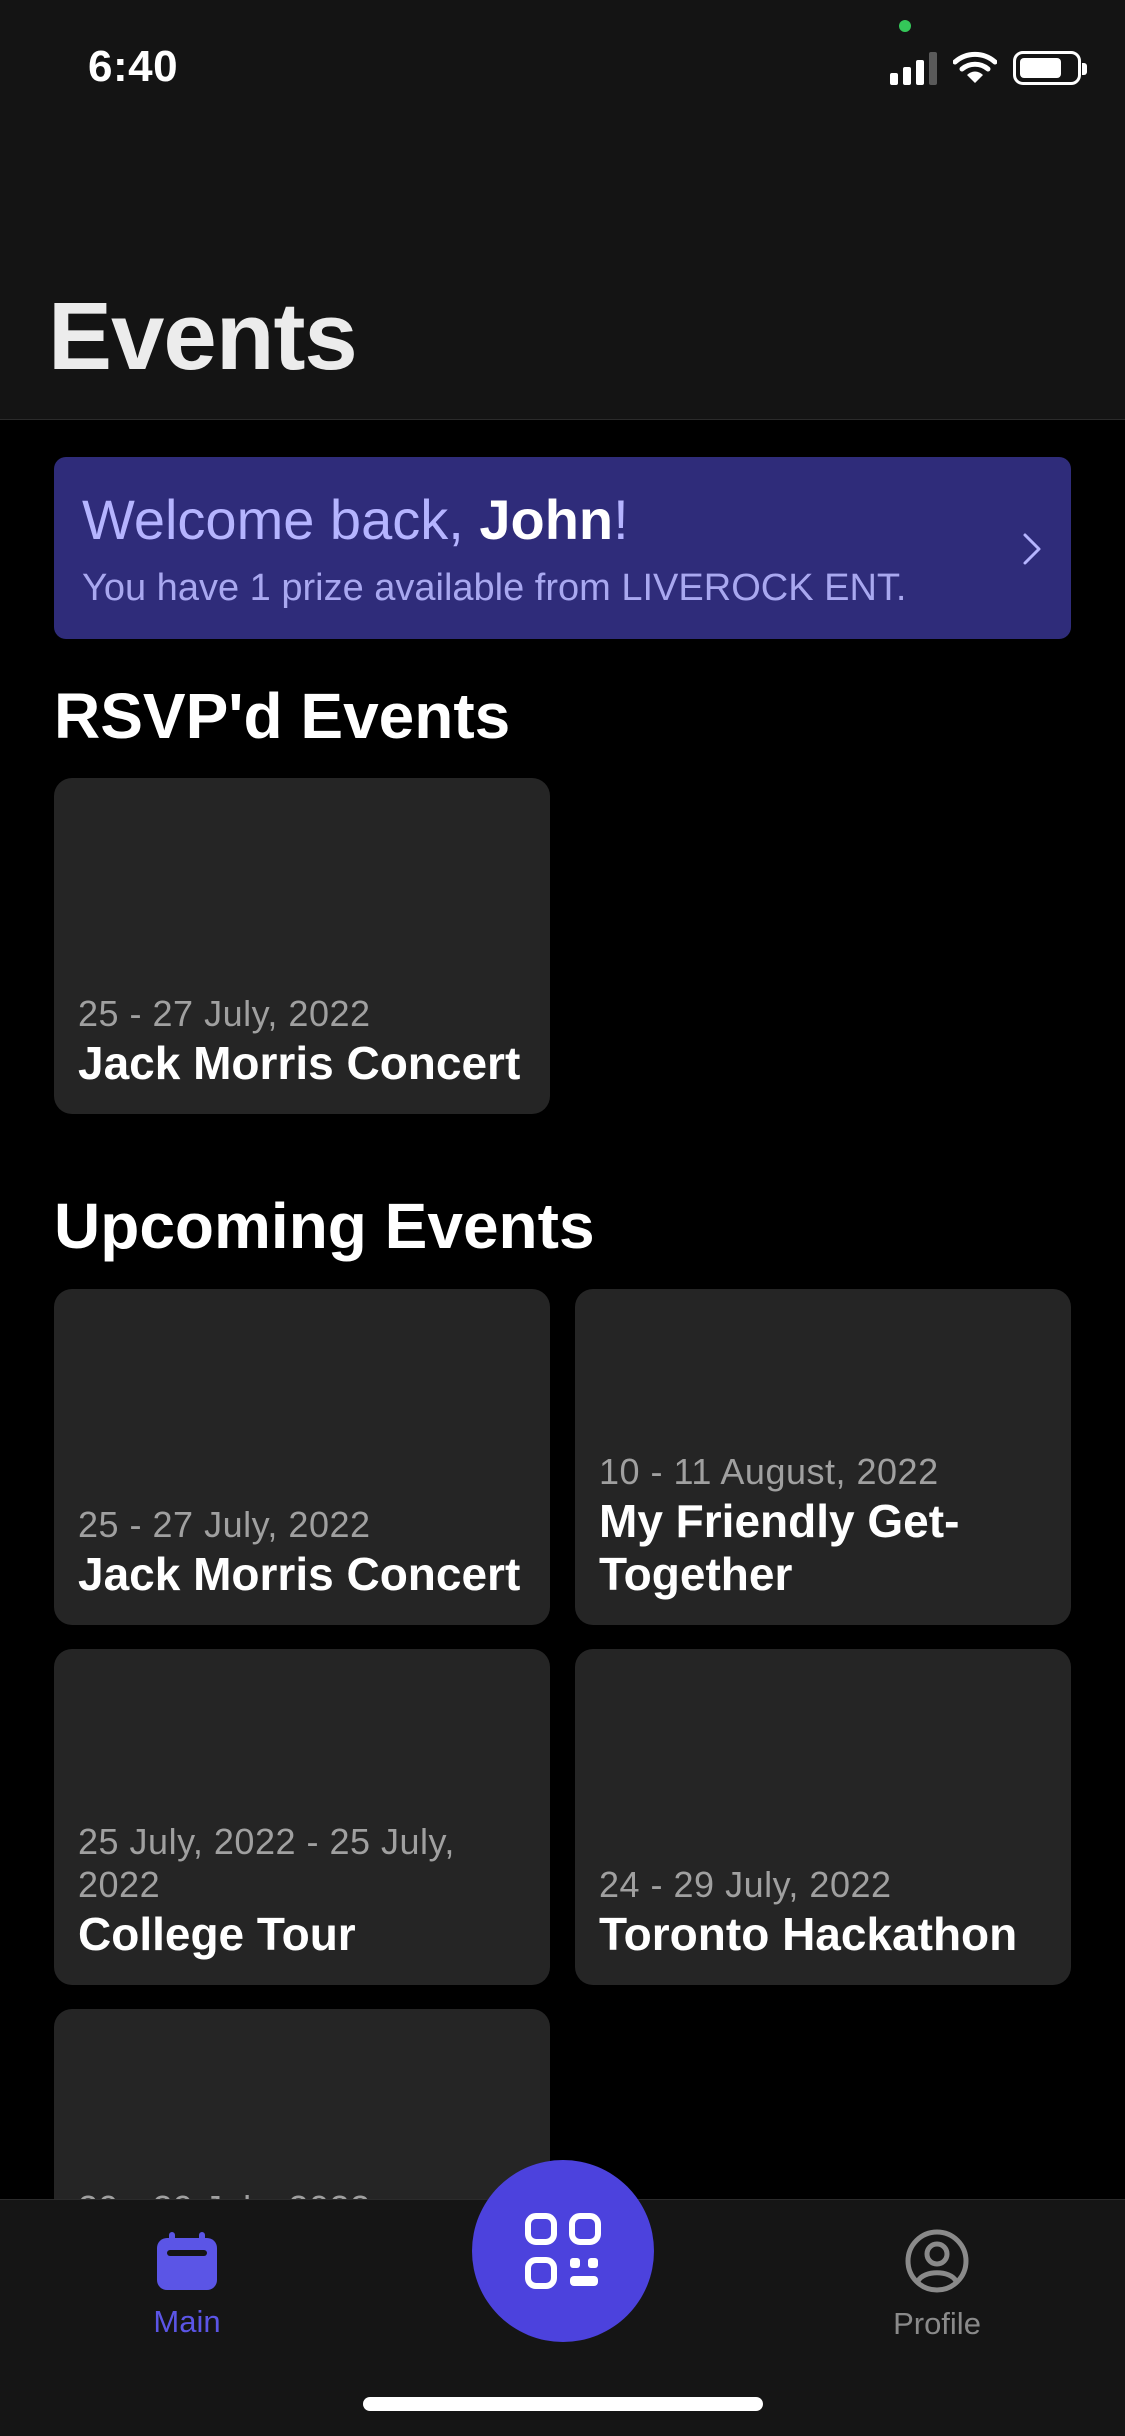  Describe the element at coordinates (304, 2193) in the screenshot. I see `event-date: 29 - 29 July, 2022` at that location.